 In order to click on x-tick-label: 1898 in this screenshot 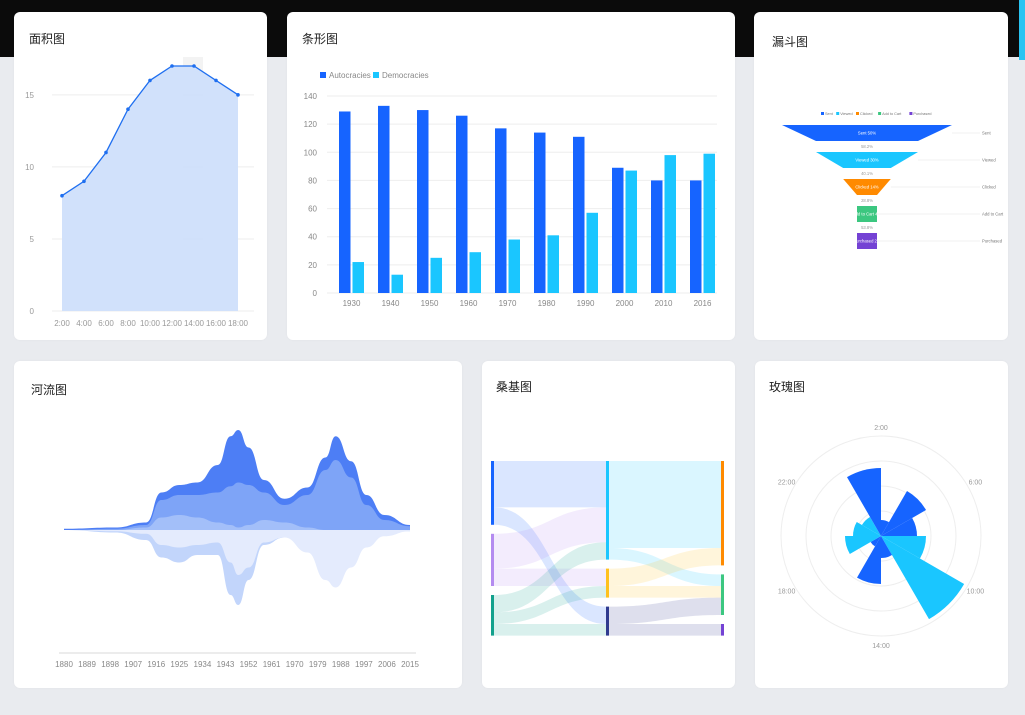, I will do `click(110, 664)`.